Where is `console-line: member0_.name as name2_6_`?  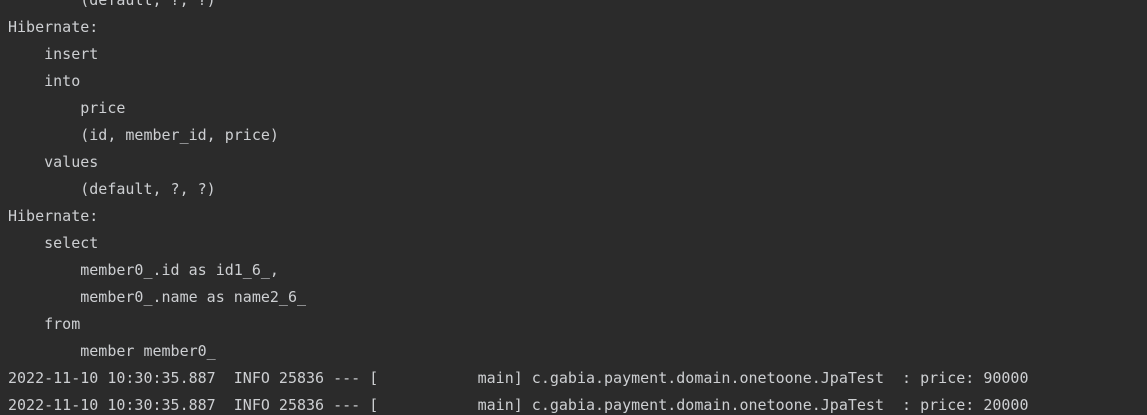
console-line: member0_.name as name2_6_ is located at coordinates (162, 297).